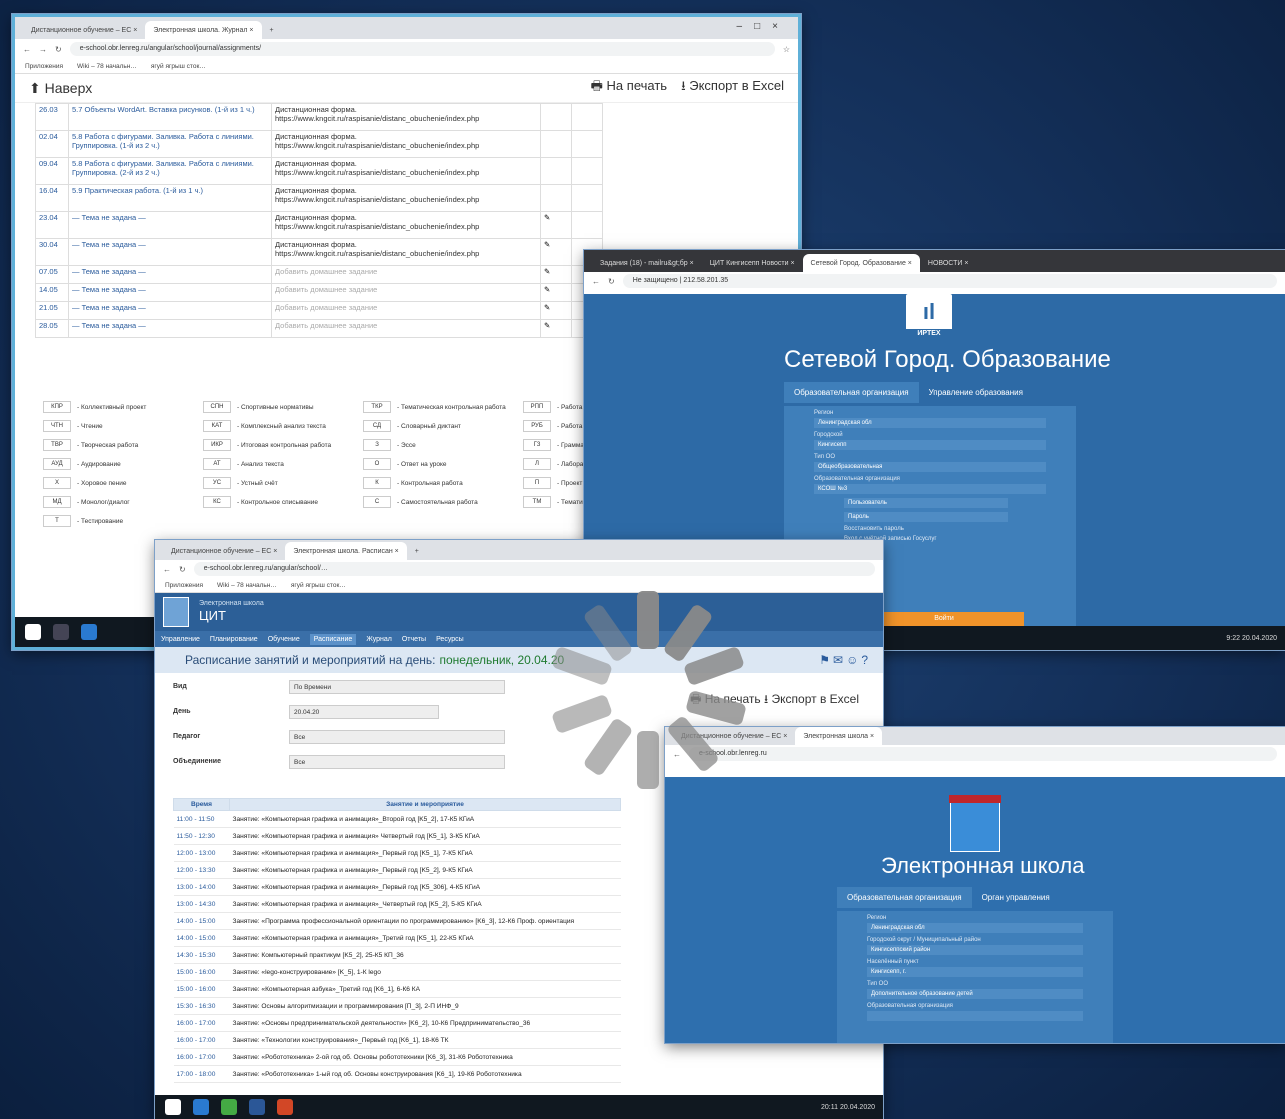  Describe the element at coordinates (203, 30) in the screenshot. I see `browser-tab-active: Электронная школа. Журнал ×` at that location.